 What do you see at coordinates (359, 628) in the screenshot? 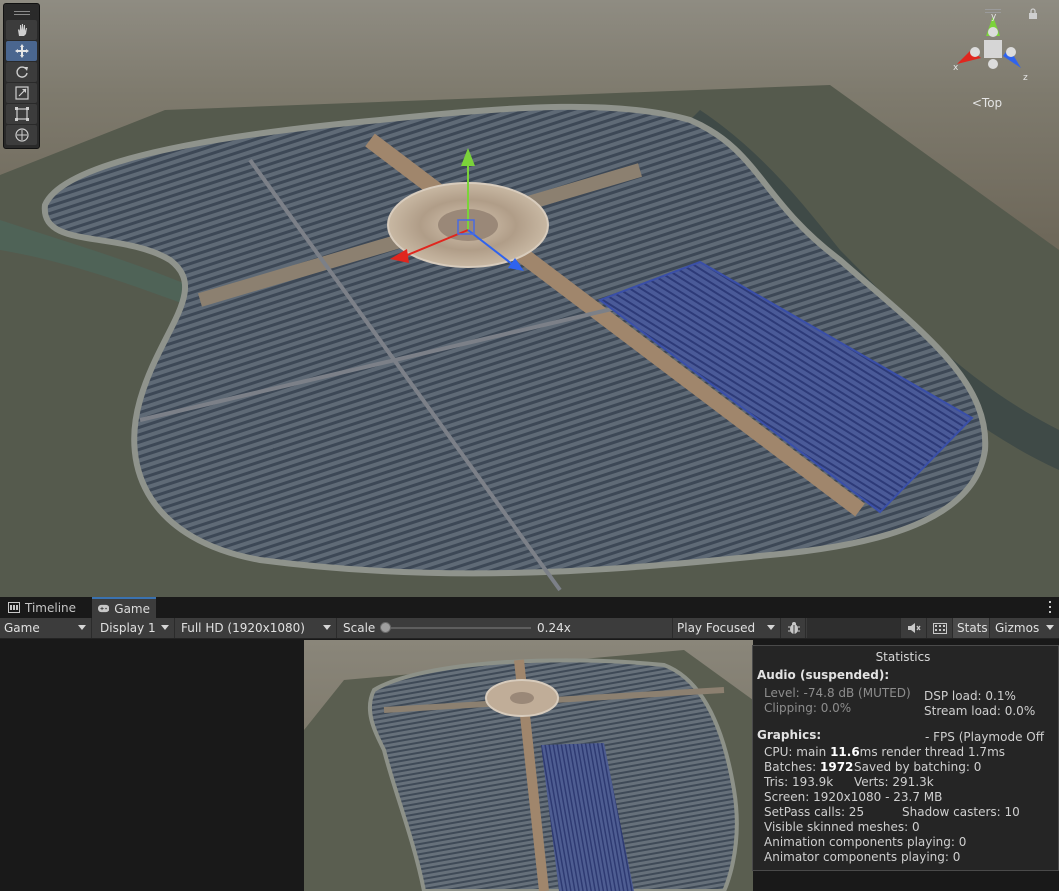
I see `scale-label: Scale` at bounding box center [359, 628].